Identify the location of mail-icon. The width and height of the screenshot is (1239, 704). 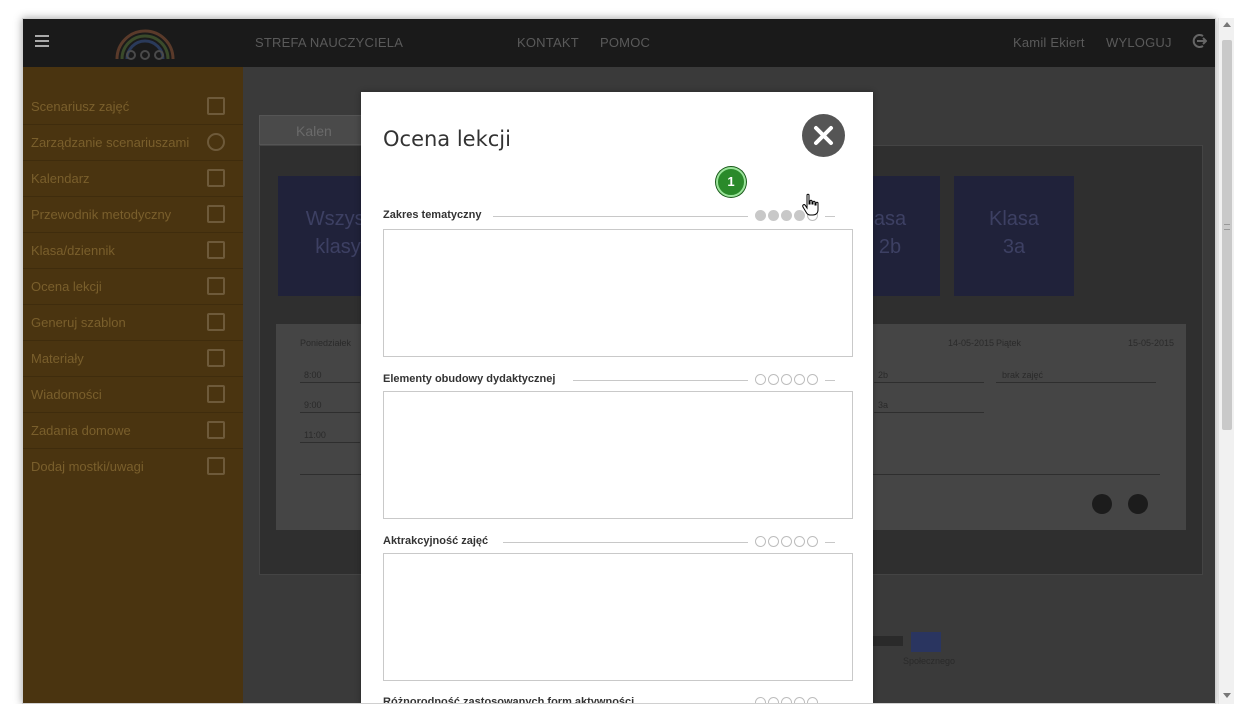
(216, 394).